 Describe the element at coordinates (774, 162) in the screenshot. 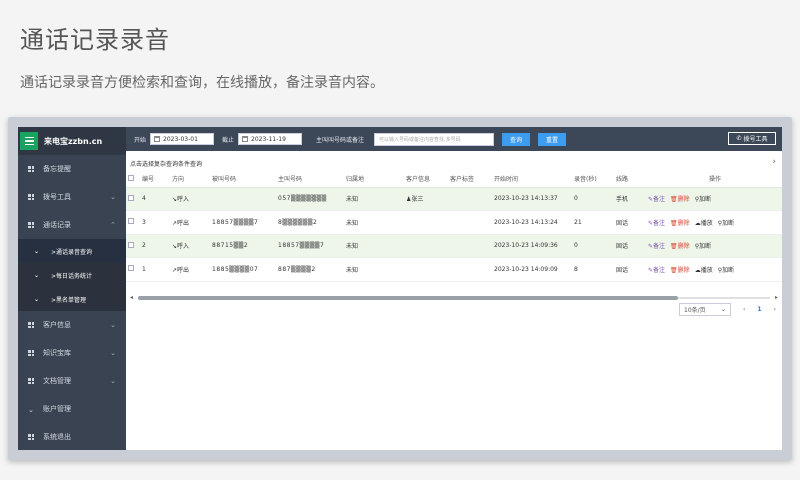

I see `chevron-right-icon: ›` at that location.